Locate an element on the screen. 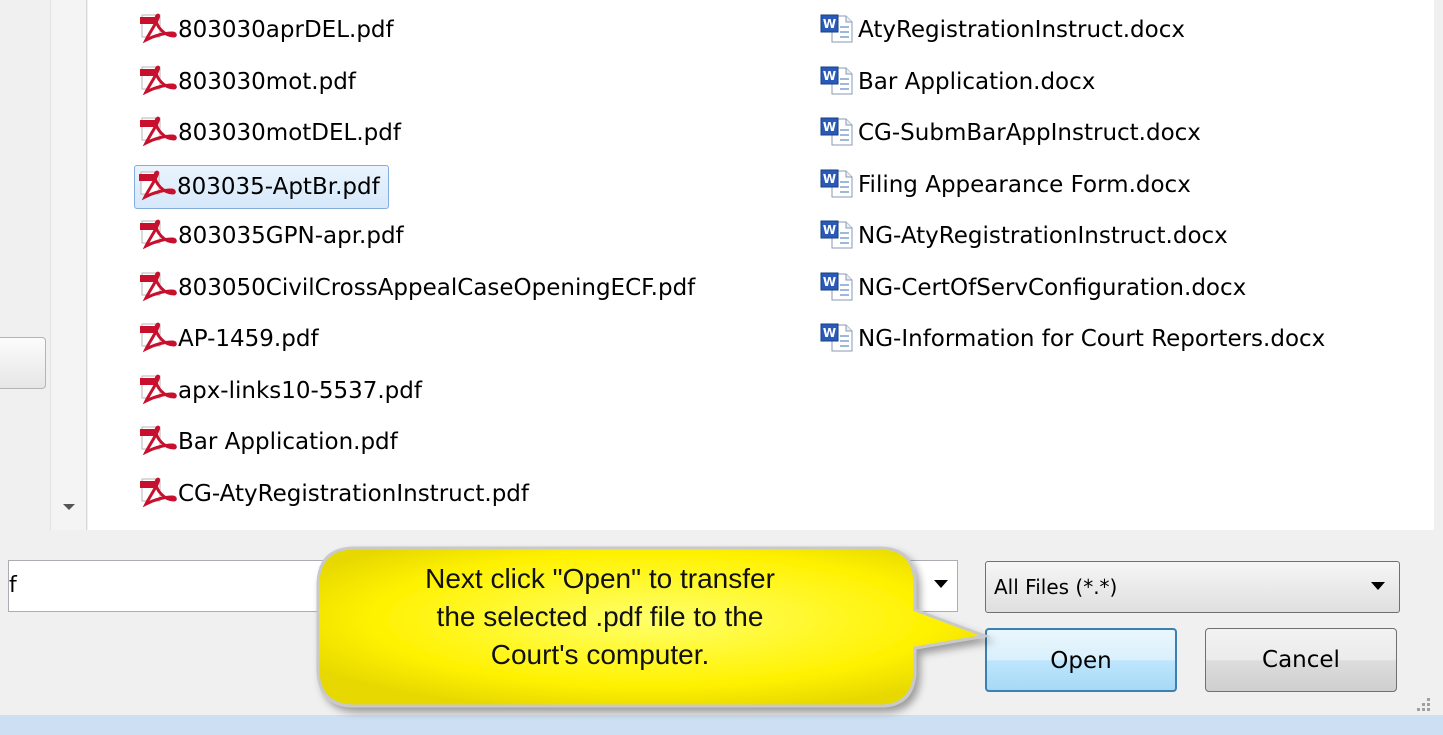 The height and width of the screenshot is (735, 1443). file-item-label: NG-Information for Court Reporters.docx is located at coordinates (1092, 339).